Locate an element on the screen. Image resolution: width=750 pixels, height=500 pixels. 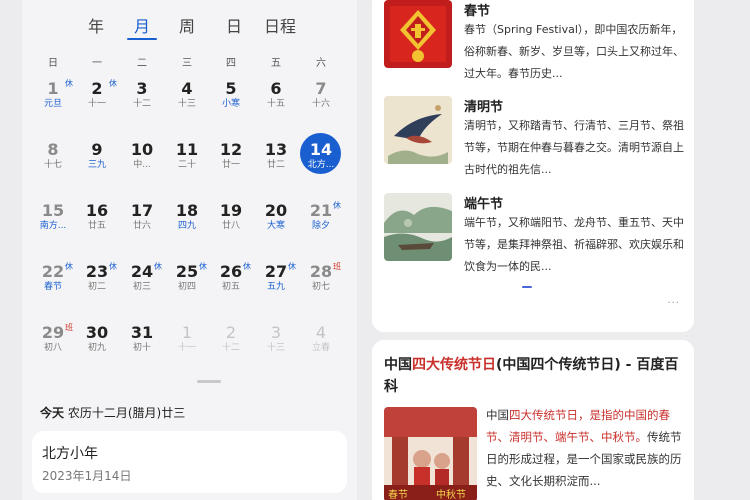
day-cell: 24 初三休 is located at coordinates (142, 284).